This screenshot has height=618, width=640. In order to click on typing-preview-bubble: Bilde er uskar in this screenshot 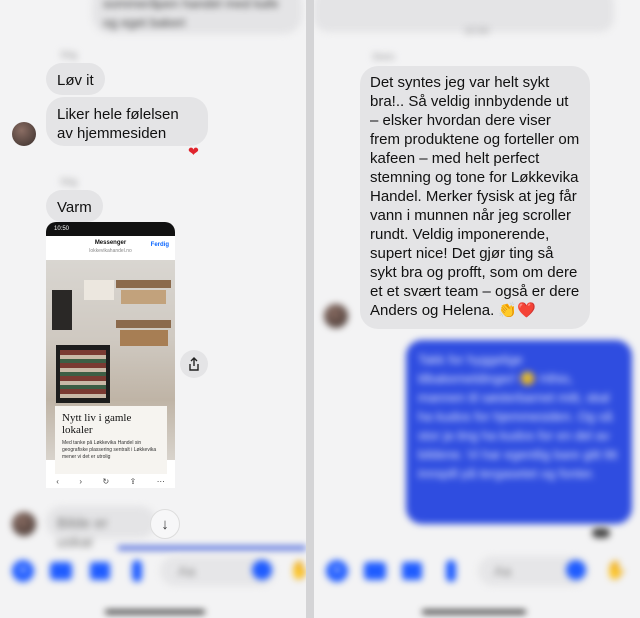, I will do `click(101, 528)`.